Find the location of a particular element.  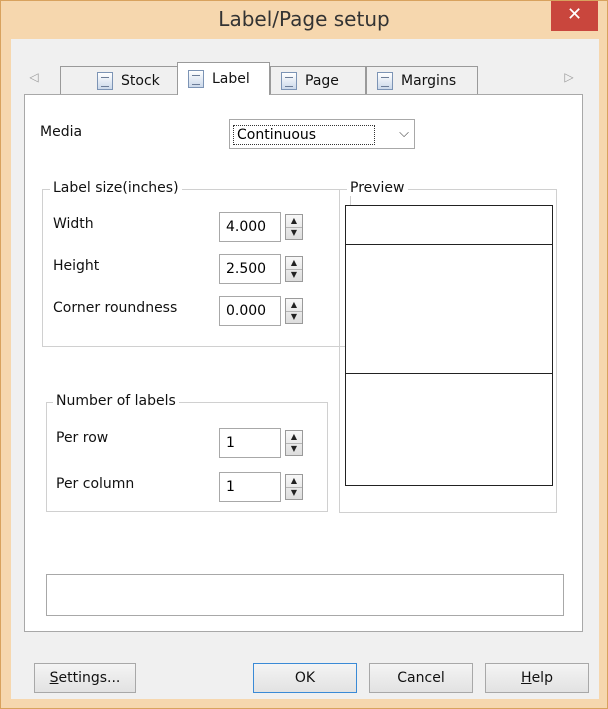

media-label: Media is located at coordinates (61, 132).